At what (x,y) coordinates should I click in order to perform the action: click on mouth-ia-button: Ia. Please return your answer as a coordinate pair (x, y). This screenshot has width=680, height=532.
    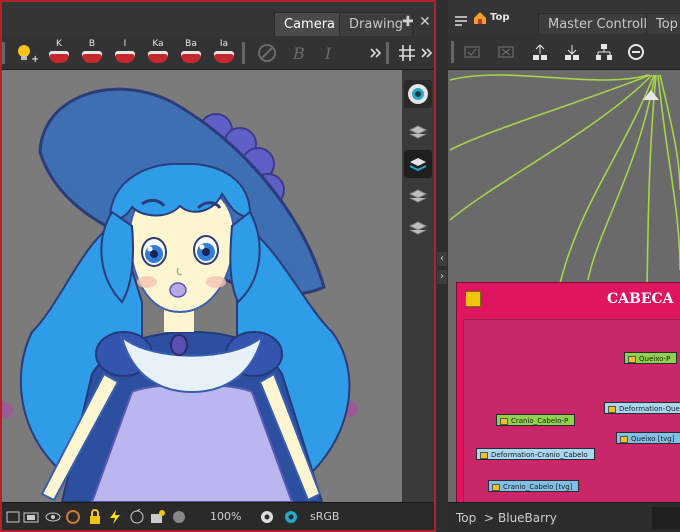
    Looking at the image, I should click on (224, 51).